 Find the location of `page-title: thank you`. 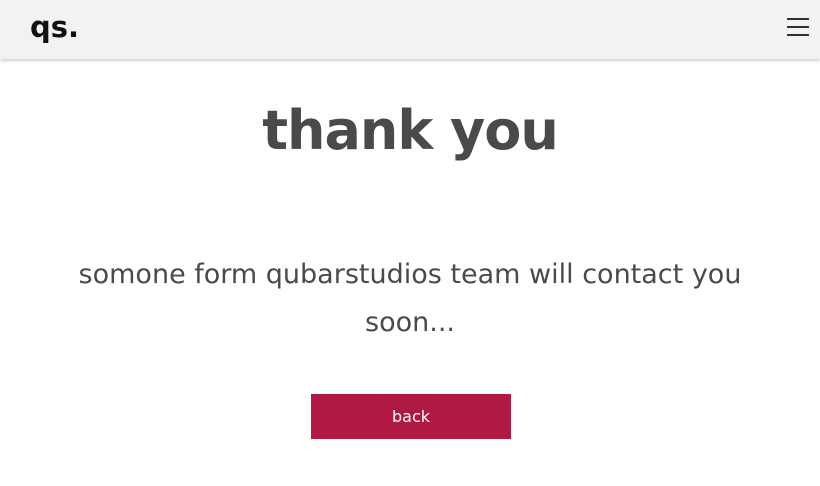

page-title: thank you is located at coordinates (410, 130).